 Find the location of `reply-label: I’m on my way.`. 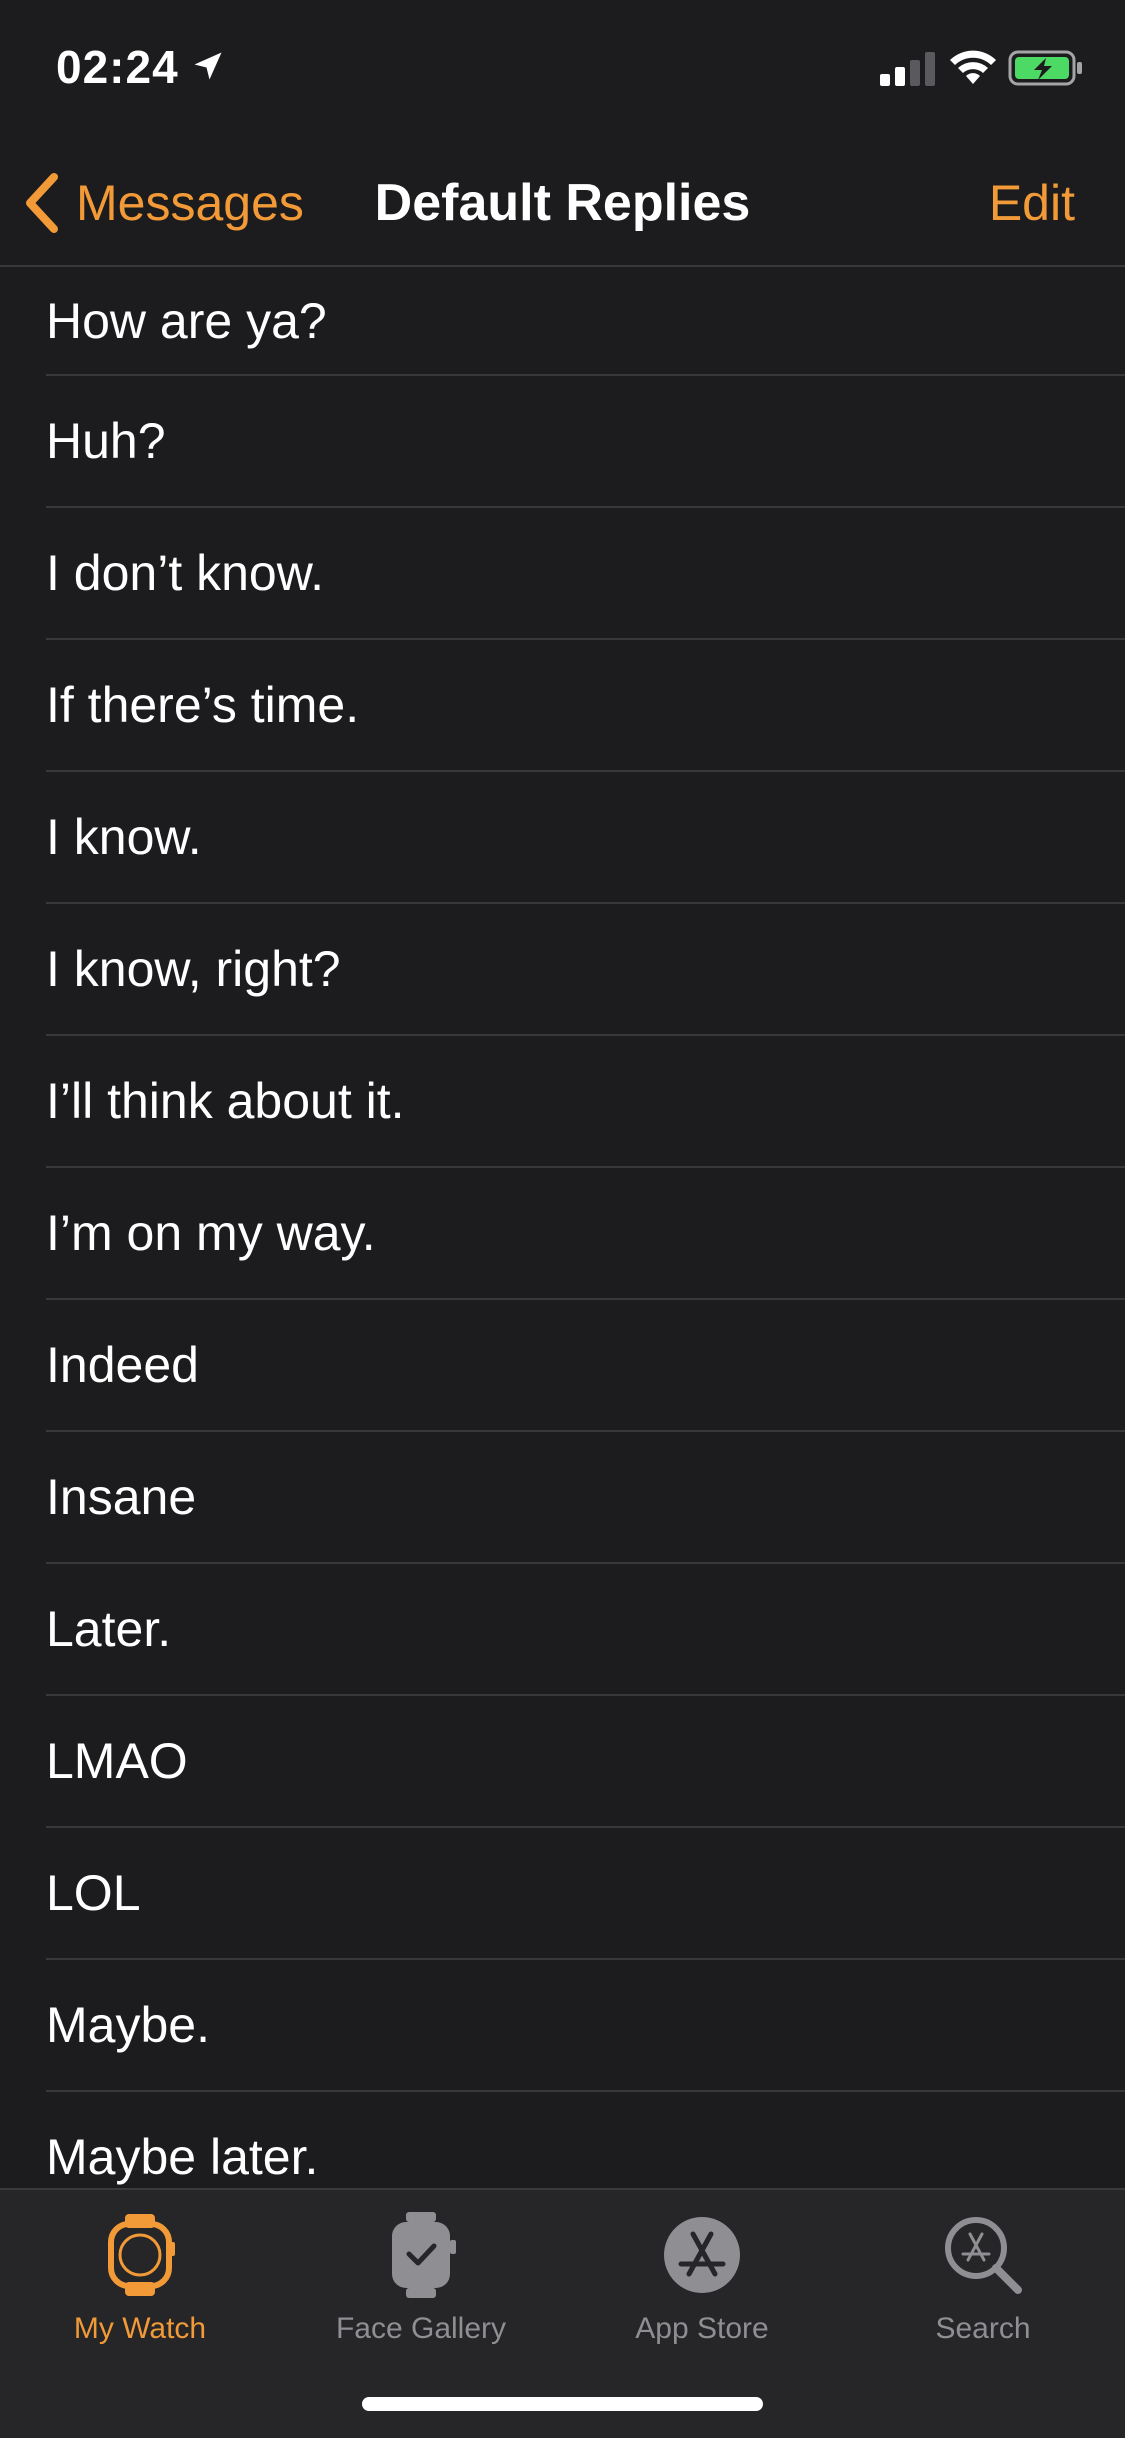

reply-label: I’m on my way. is located at coordinates (211, 1233).